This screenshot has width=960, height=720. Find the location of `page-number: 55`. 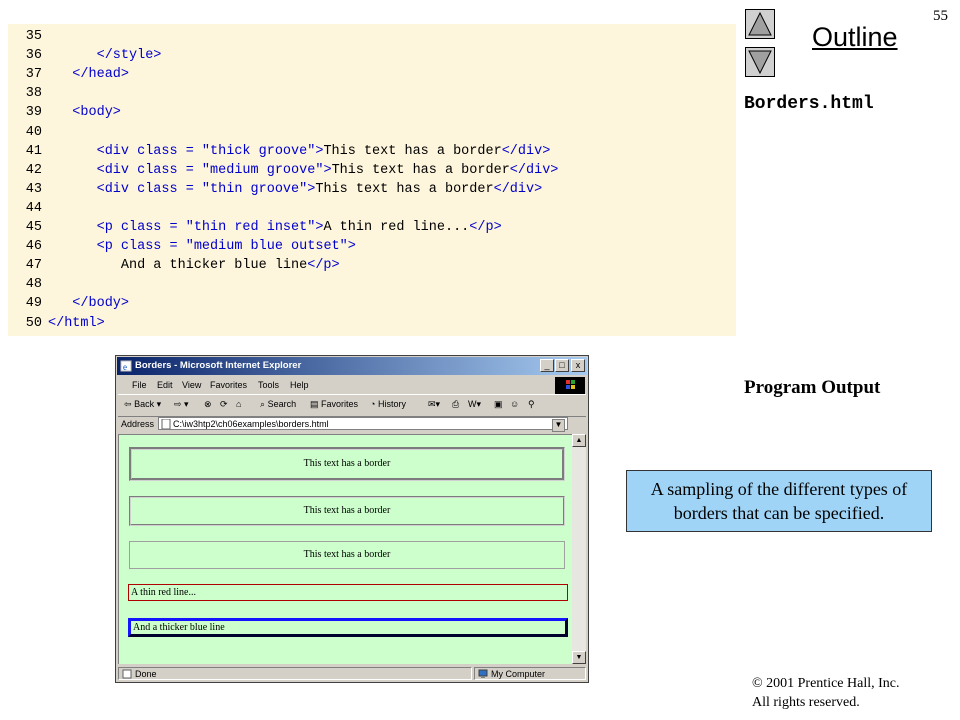

page-number: 55 is located at coordinates (940, 16).